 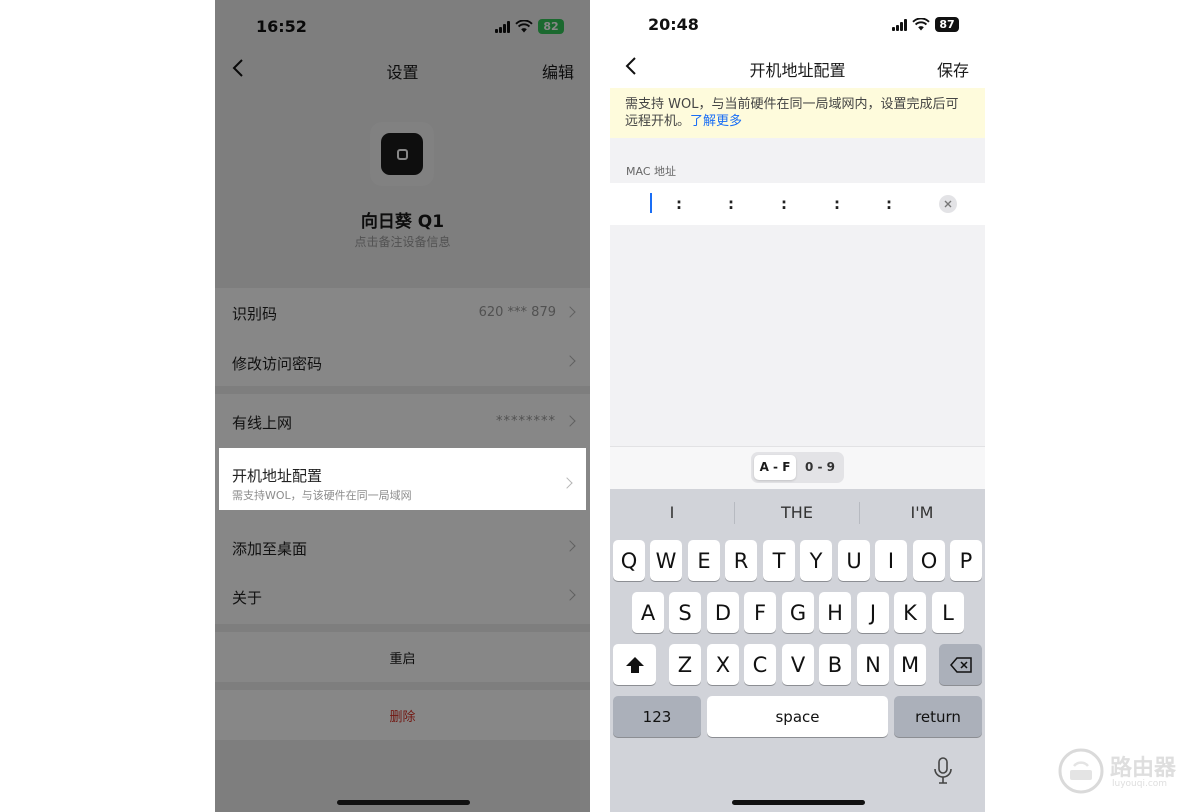 I want to click on return-key: return, so click(x=938, y=716).